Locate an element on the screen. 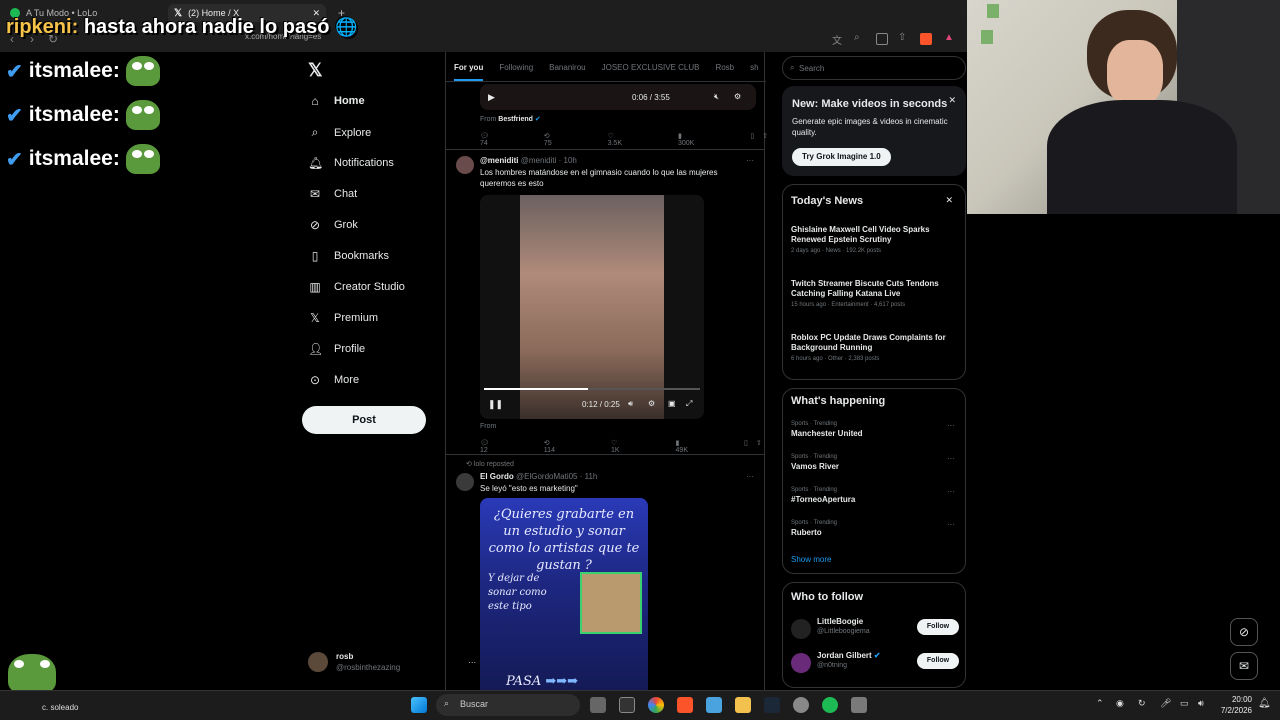 This screenshot has width=1280, height=720. taskbar-search: ⌕ Buscar is located at coordinates (508, 705).